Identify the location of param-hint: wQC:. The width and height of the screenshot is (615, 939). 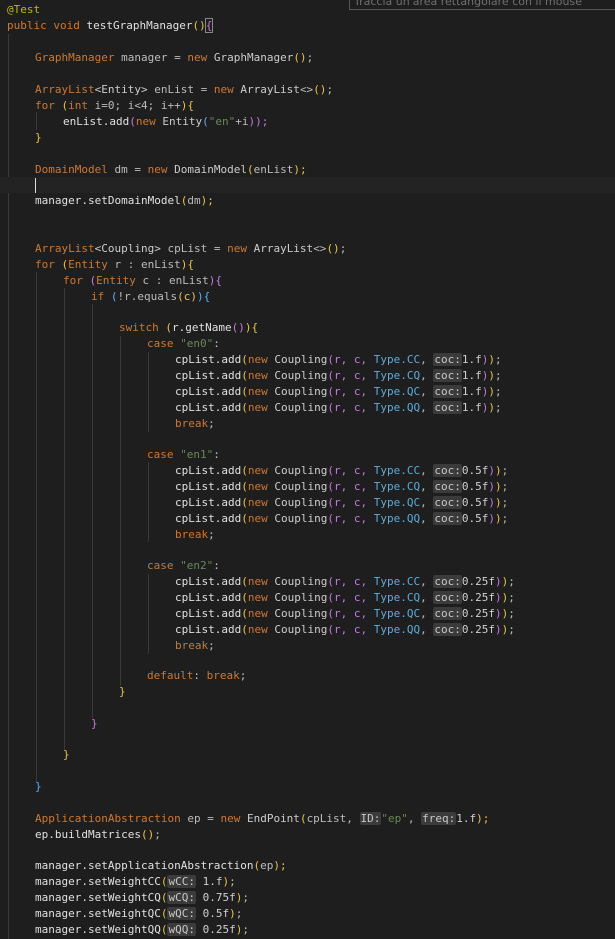
(181, 913).